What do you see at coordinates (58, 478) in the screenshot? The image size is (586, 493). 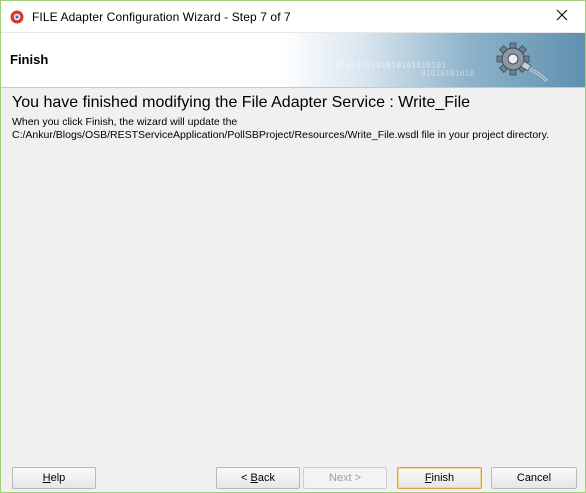 I see `help-label-rest: elp` at bounding box center [58, 478].